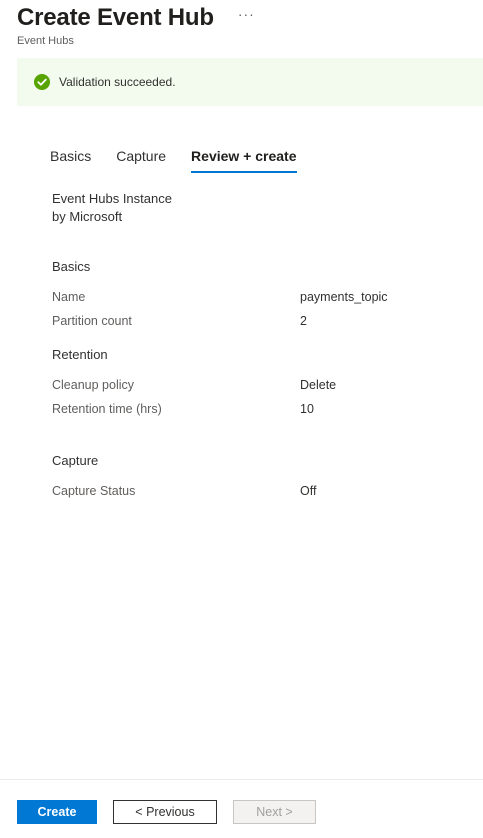 This screenshot has width=483, height=838. Describe the element at coordinates (303, 321) in the screenshot. I see `partition-count-value: 2` at that location.